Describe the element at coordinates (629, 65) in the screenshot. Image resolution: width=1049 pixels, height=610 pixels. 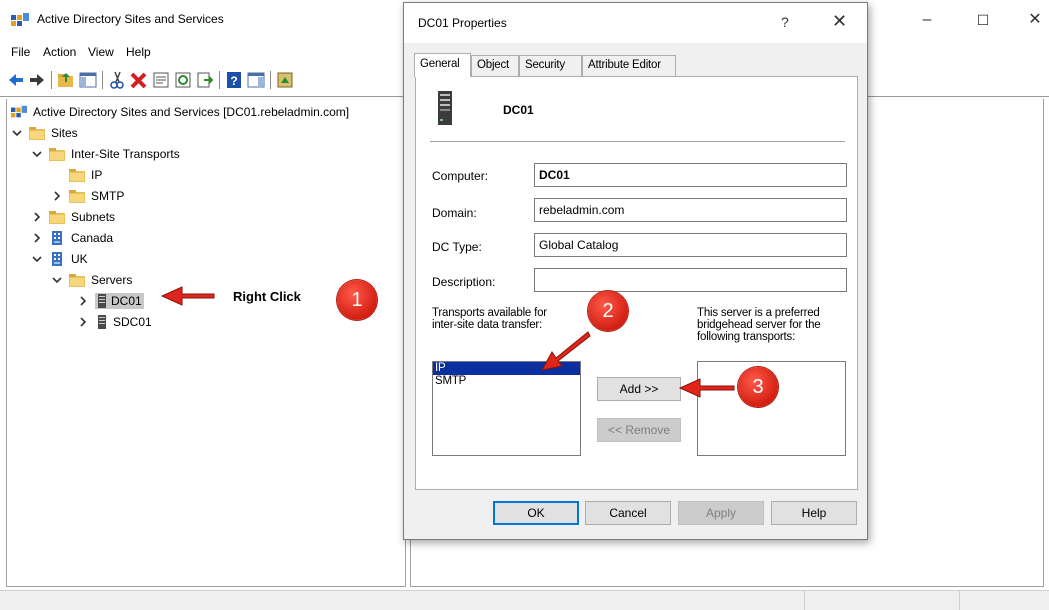
I see `tab-attribute-editor: Attribute Editor` at that location.